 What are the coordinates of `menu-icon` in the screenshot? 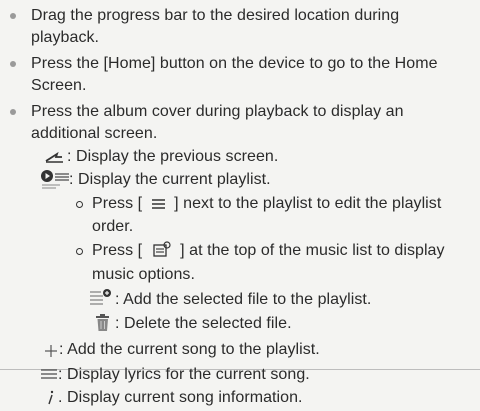 It's located at (158, 206).